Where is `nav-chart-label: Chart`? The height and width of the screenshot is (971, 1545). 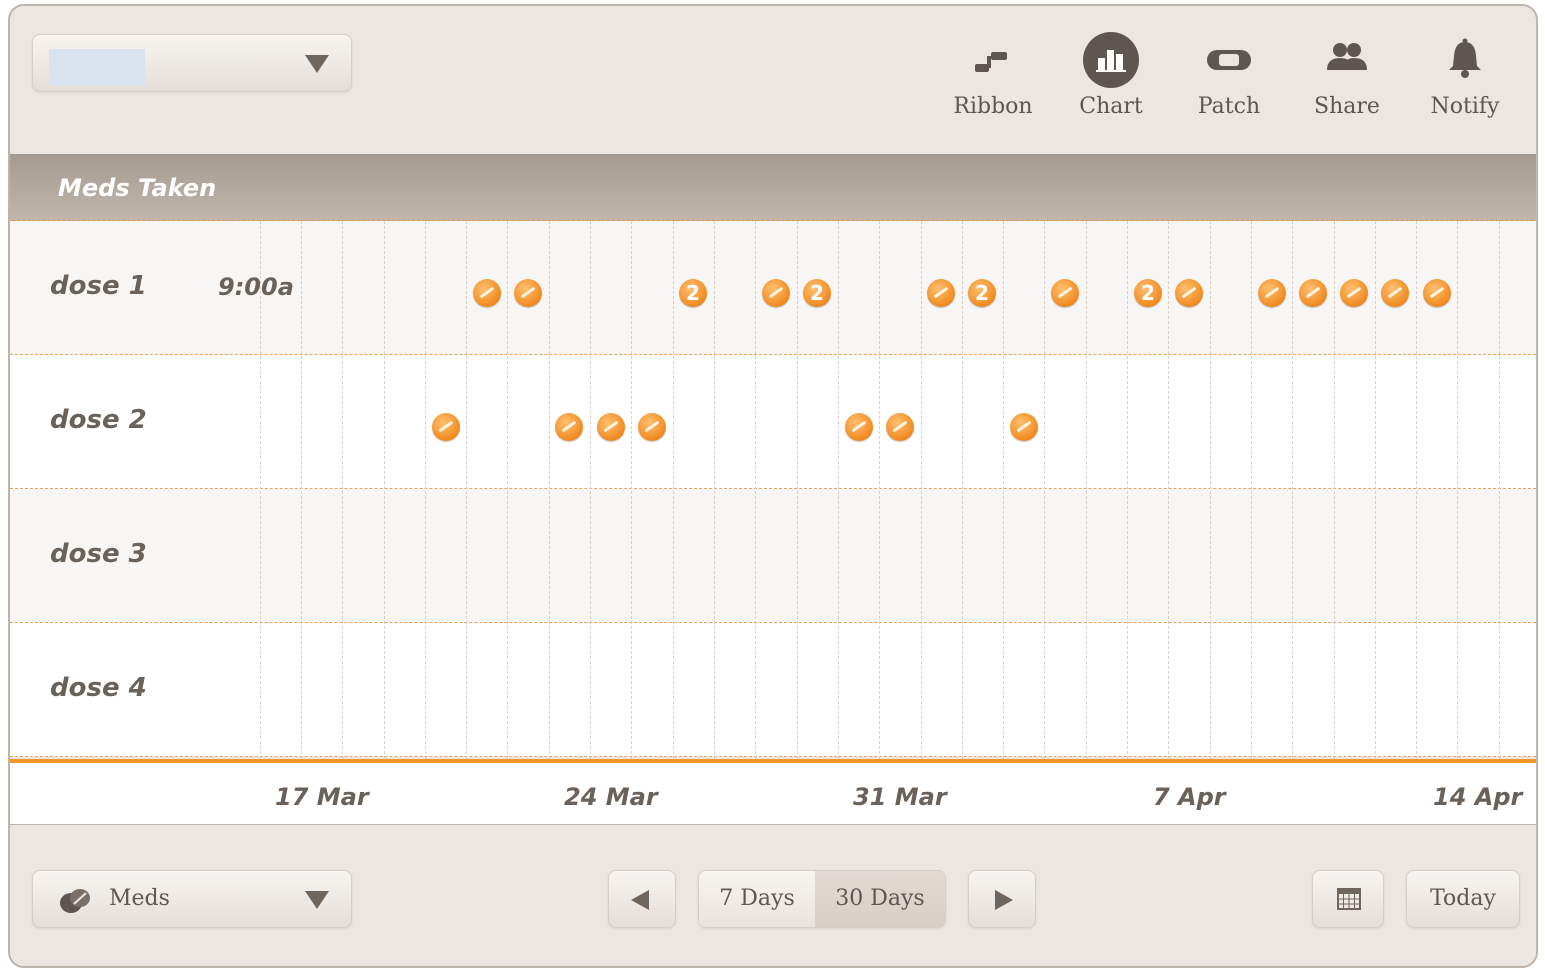
nav-chart-label: Chart is located at coordinates (1111, 106).